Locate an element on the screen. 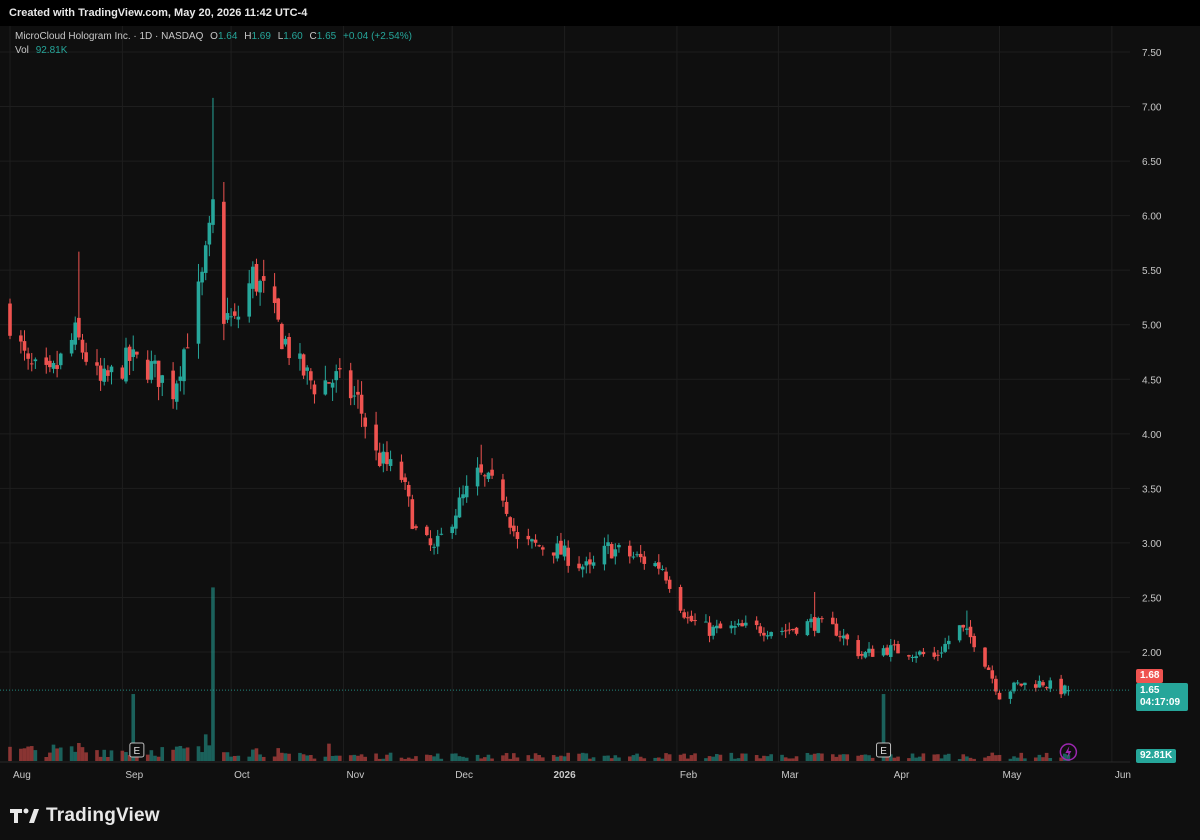 The image size is (1200, 840). time-tick-label: Dec is located at coordinates (464, 775).